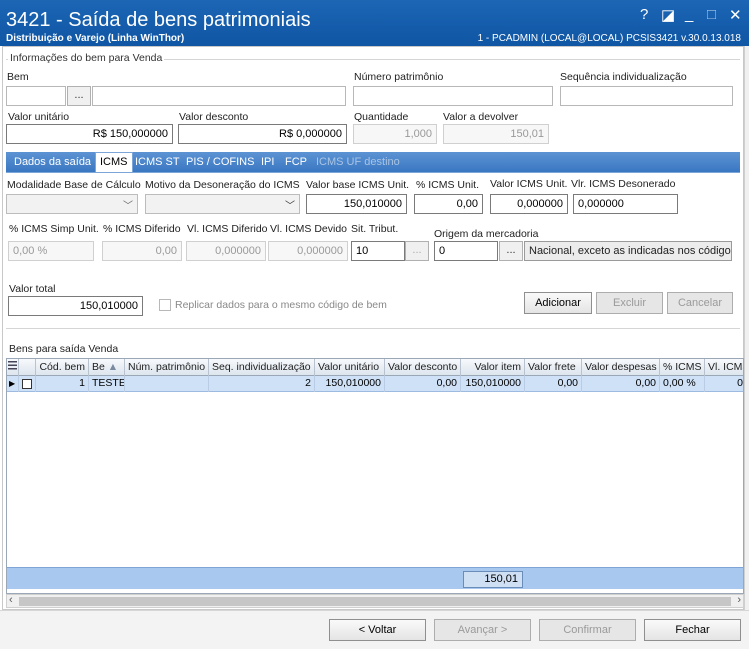 The width and height of the screenshot is (749, 649). What do you see at coordinates (167, 367) in the screenshot?
I see `column-num-patrimonio: Núm. patrimônio` at bounding box center [167, 367].